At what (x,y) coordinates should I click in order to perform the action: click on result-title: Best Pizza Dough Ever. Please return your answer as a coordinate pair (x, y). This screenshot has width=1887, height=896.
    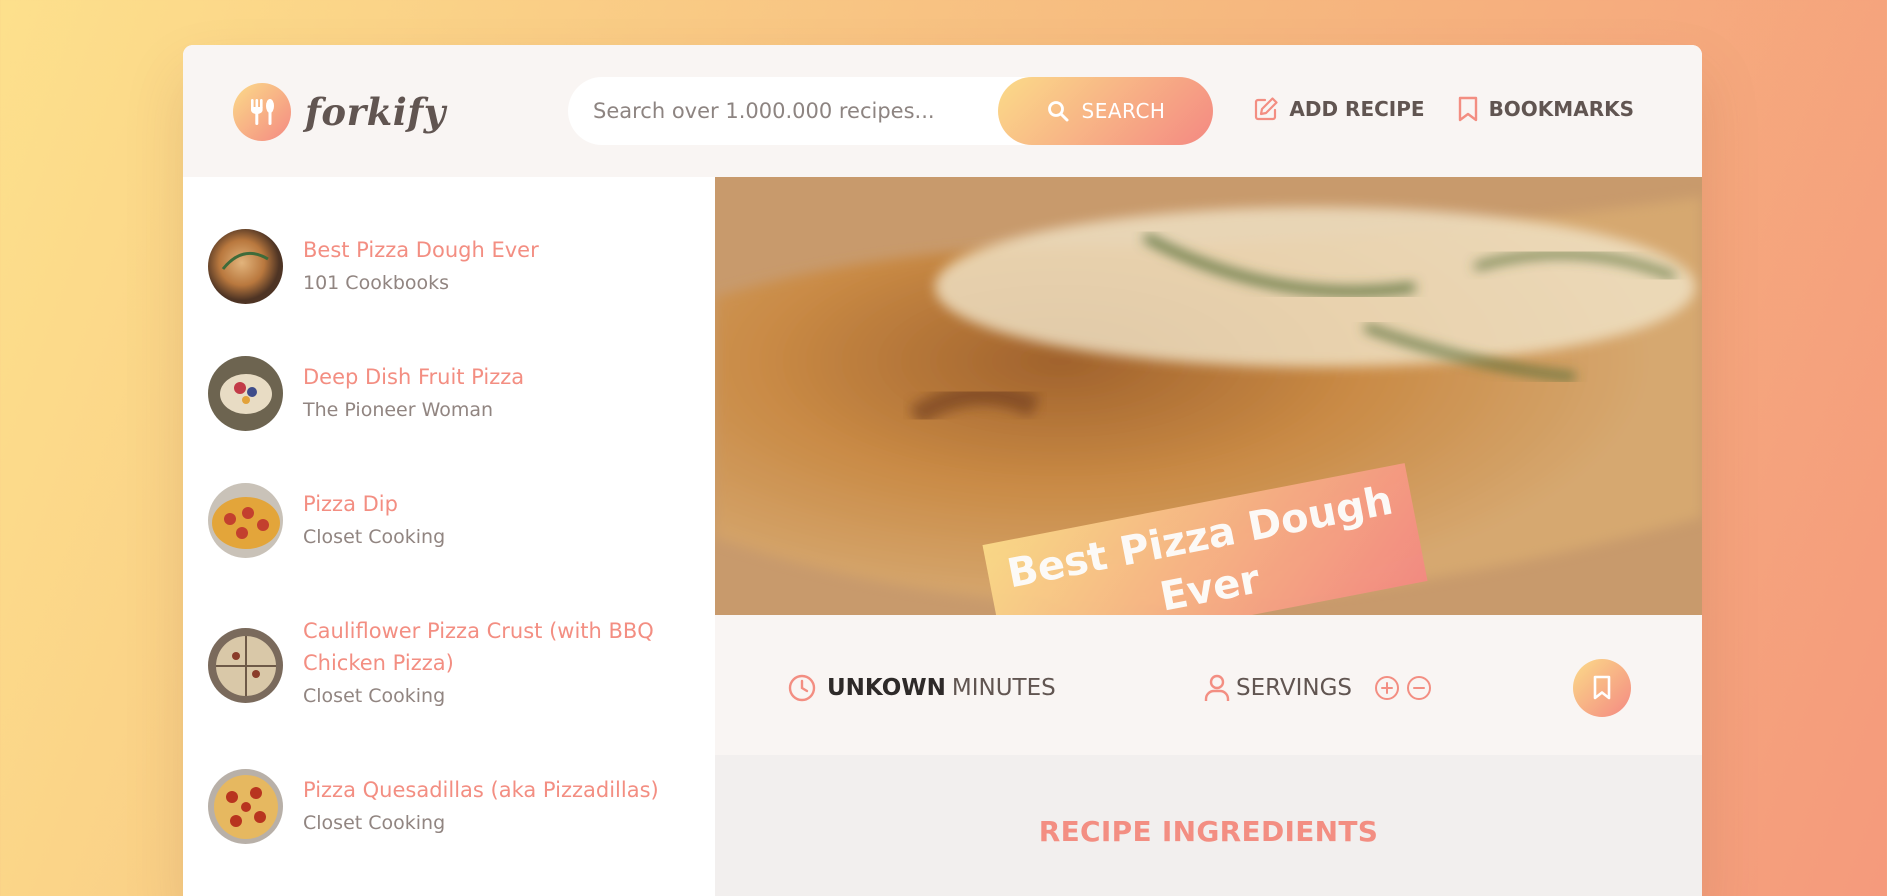
    Looking at the image, I should click on (421, 250).